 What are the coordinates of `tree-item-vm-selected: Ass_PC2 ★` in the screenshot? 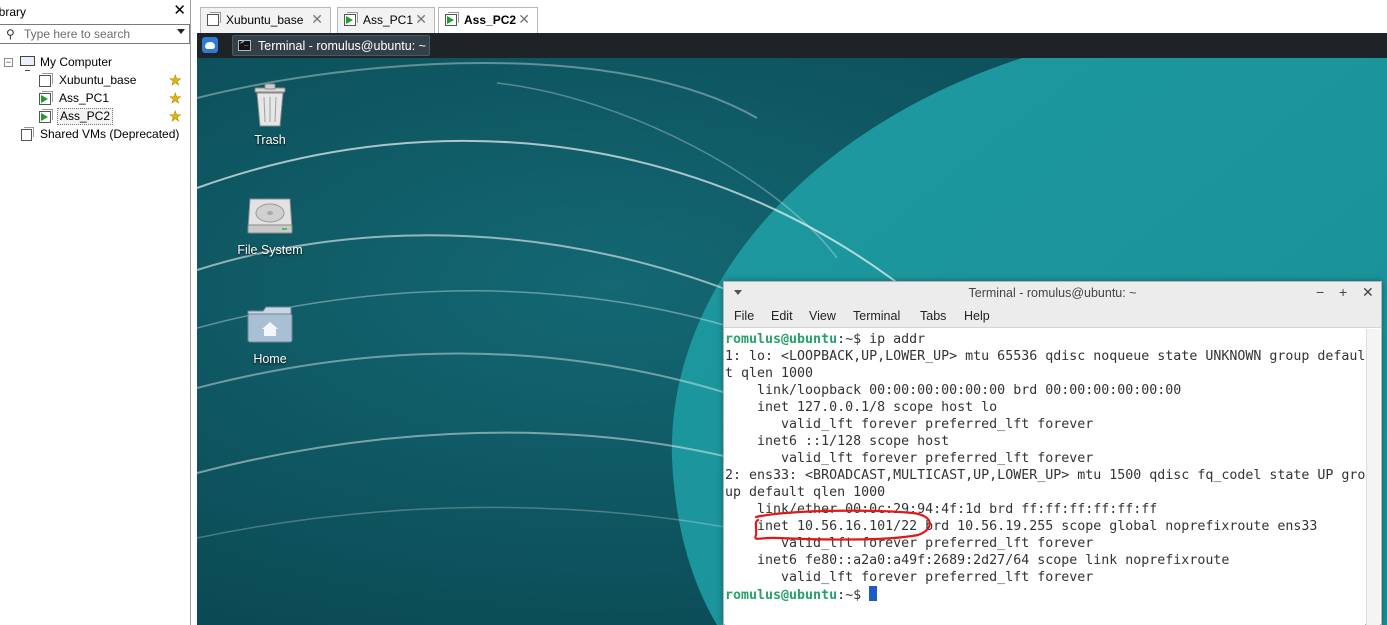 It's located at (95, 116).